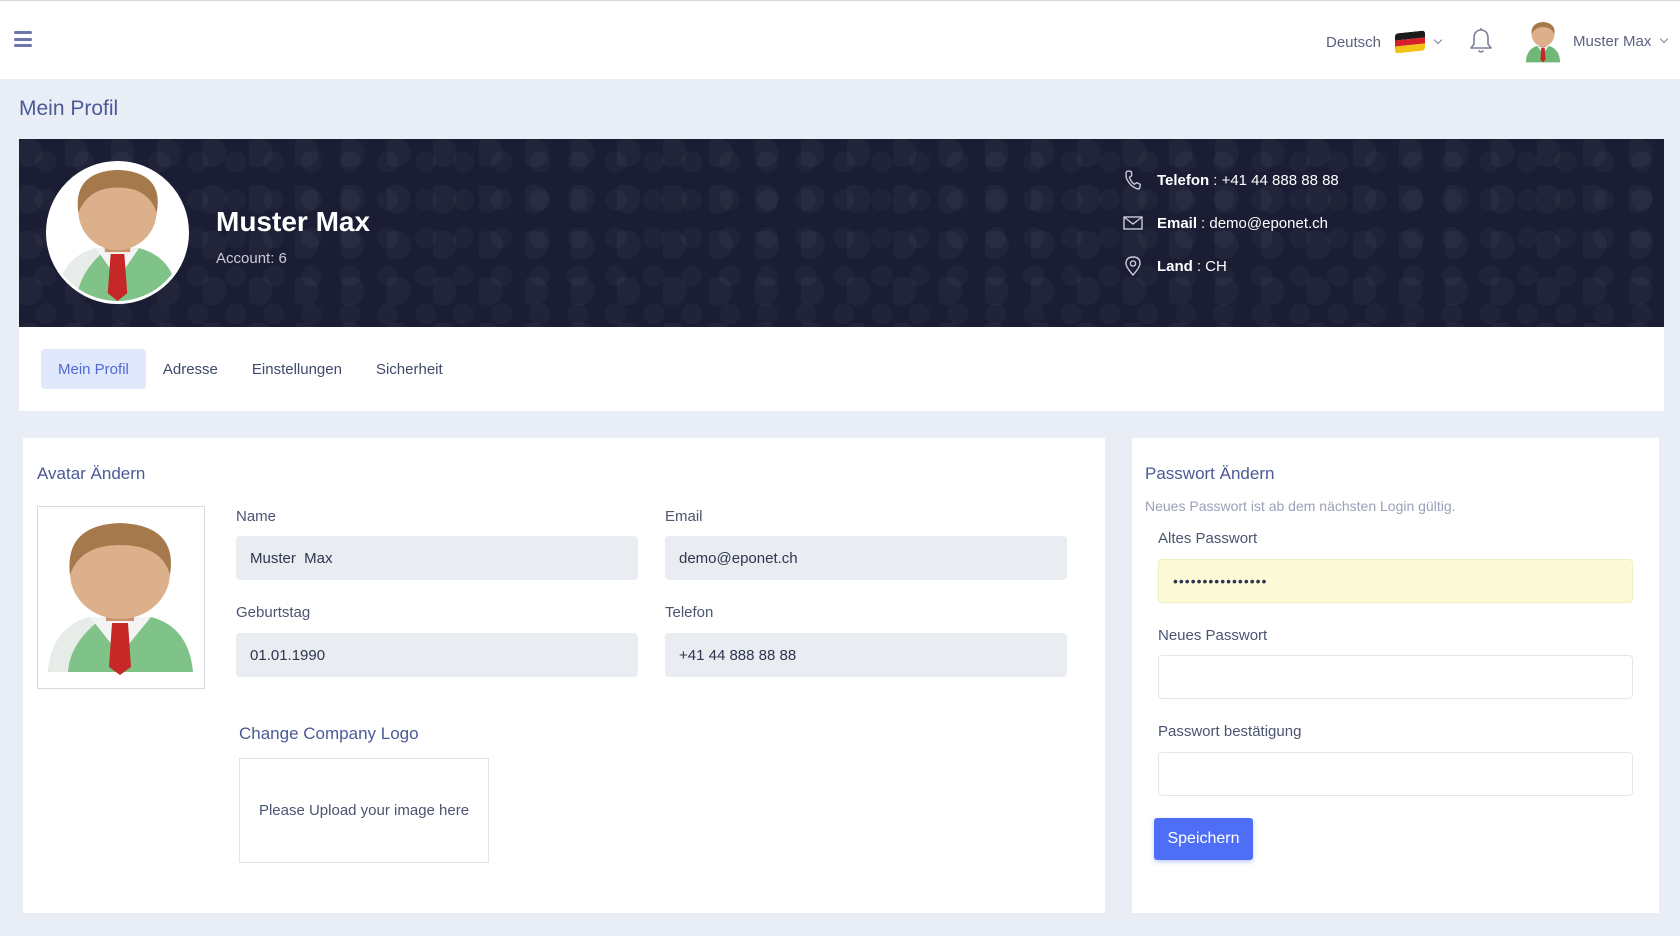  I want to click on profile-name: Muster Max, so click(293, 221).